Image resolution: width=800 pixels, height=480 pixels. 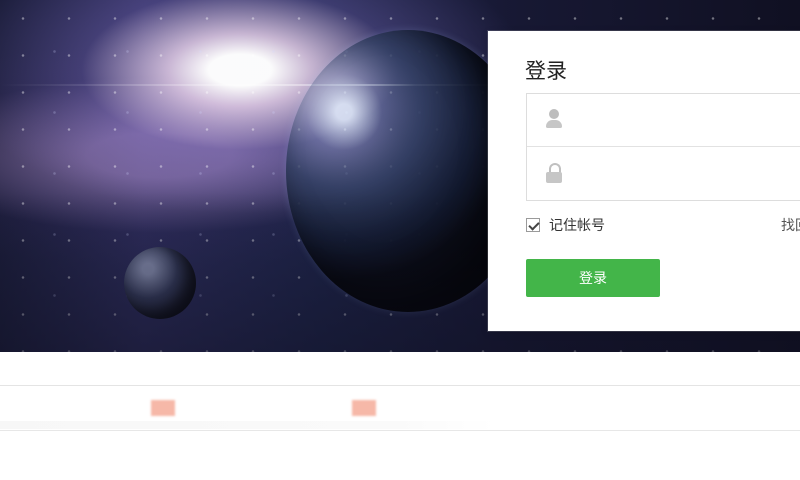 I want to click on password-input, so click(x=691, y=173).